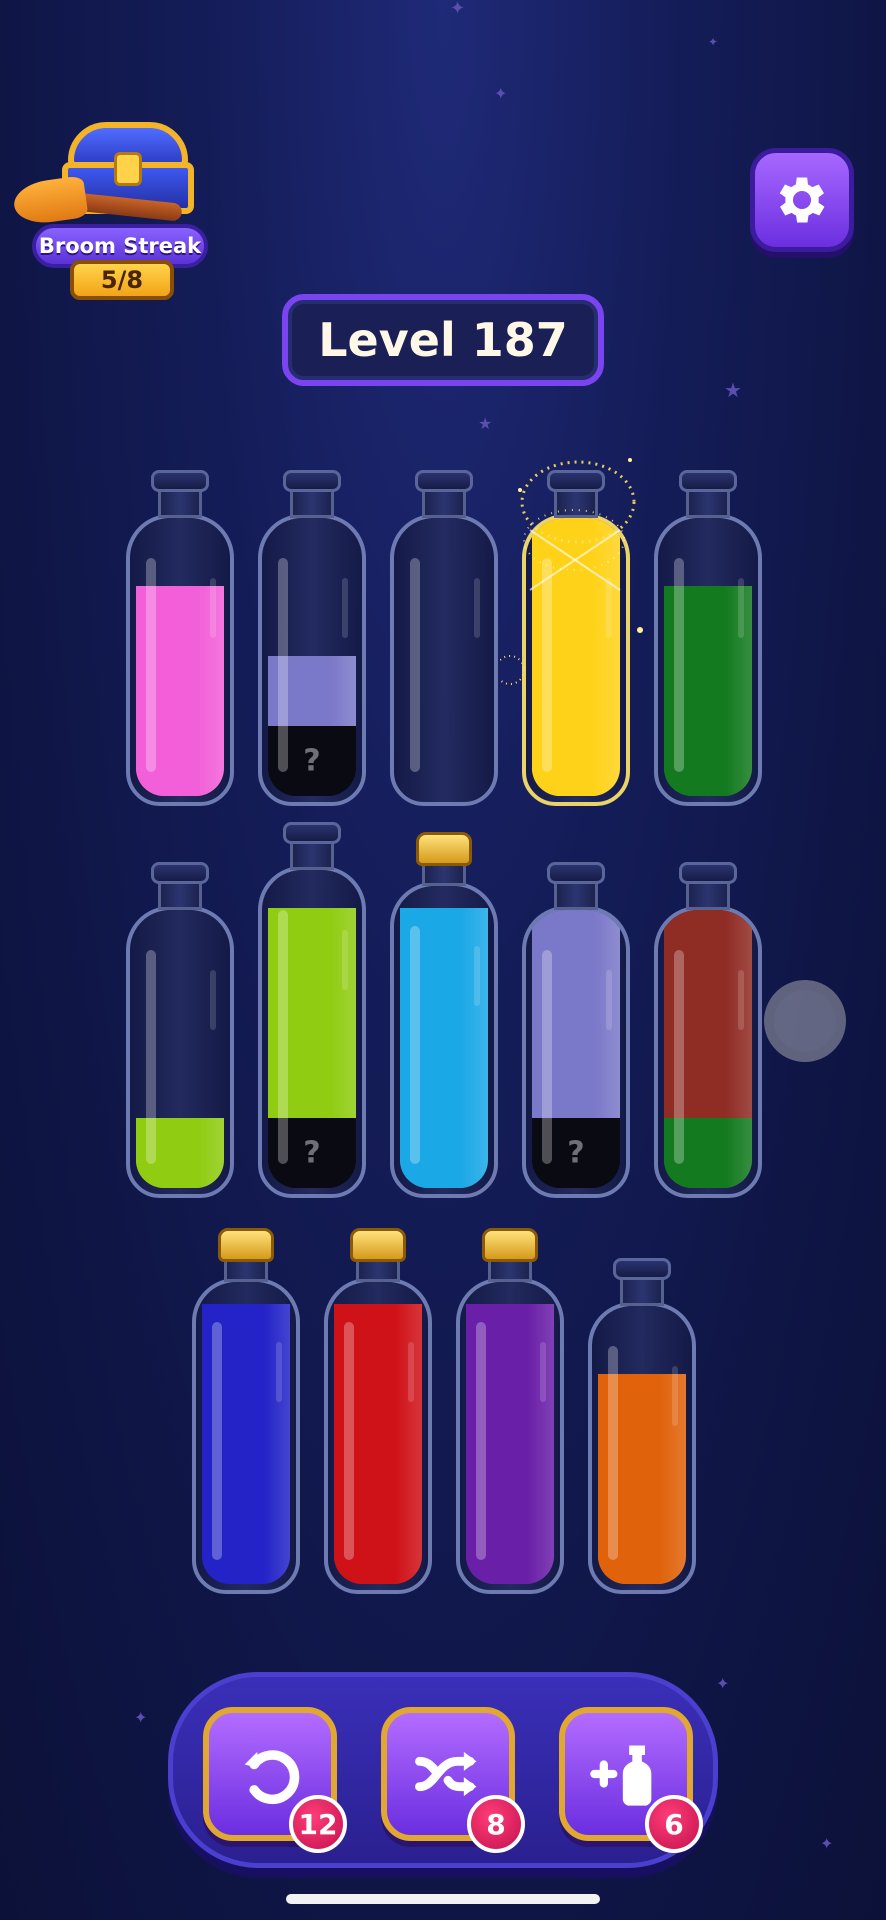 The width and height of the screenshot is (886, 1920). I want to click on level-indicator: Level 187, so click(443, 340).